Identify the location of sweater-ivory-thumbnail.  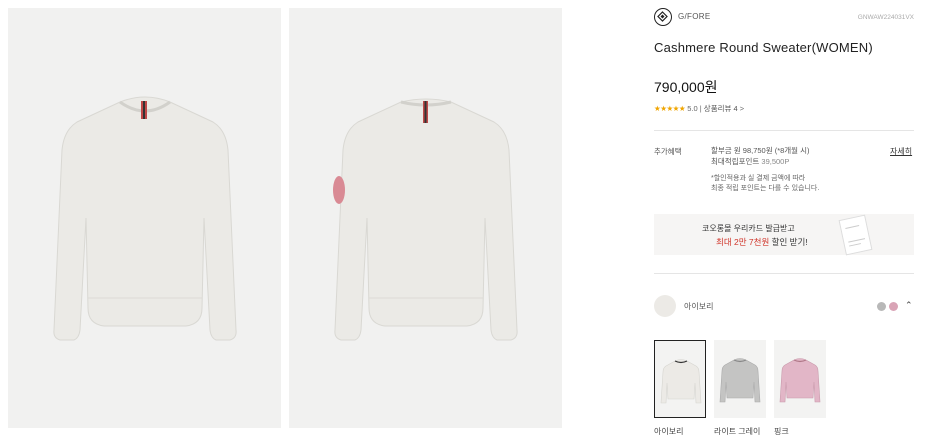
(681, 381).